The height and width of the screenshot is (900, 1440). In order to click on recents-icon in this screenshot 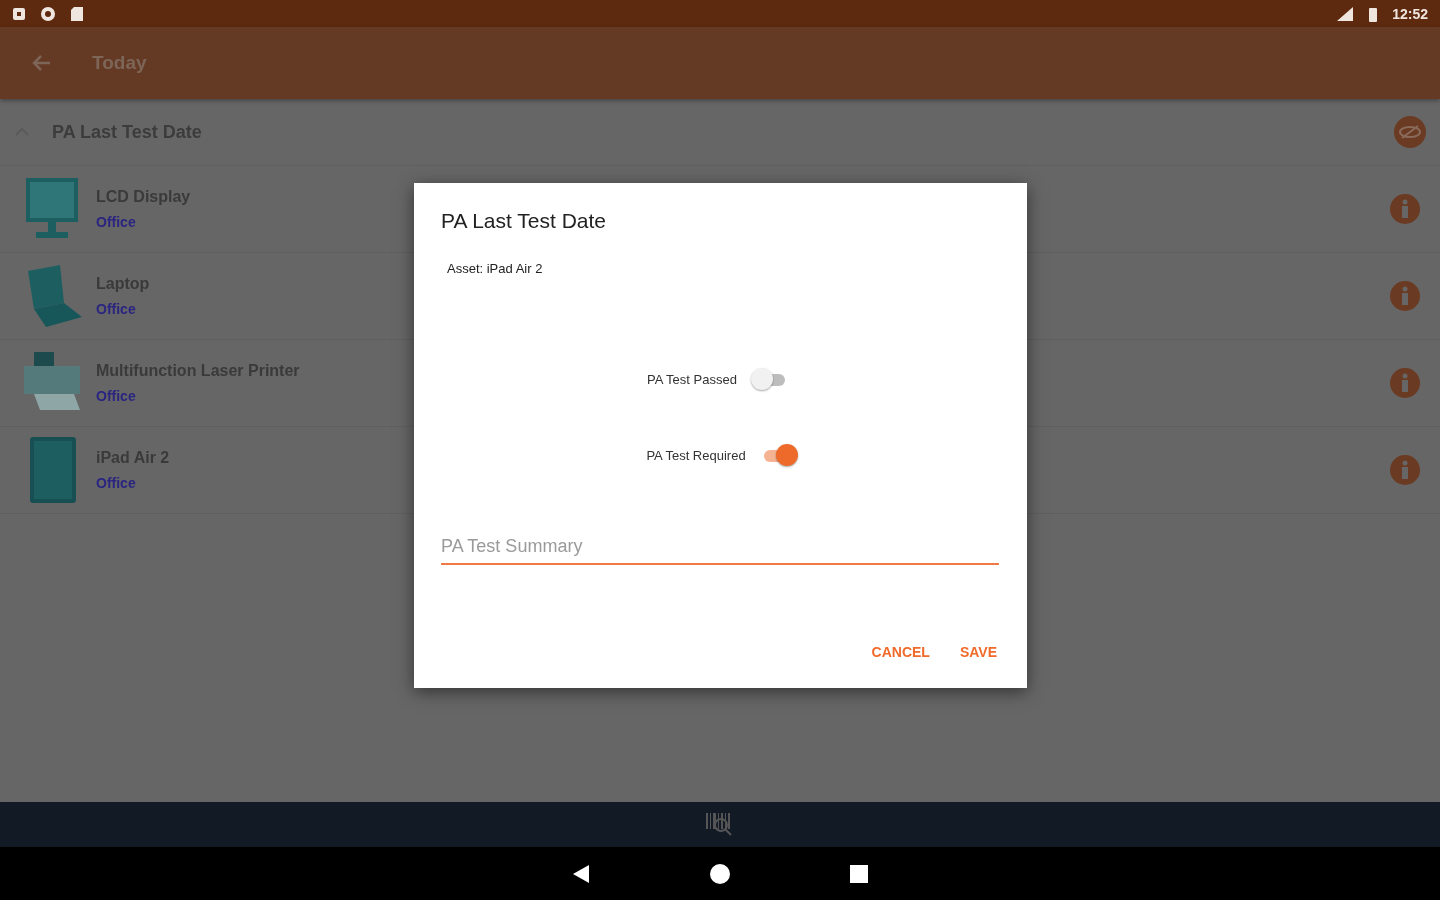, I will do `click(859, 873)`.